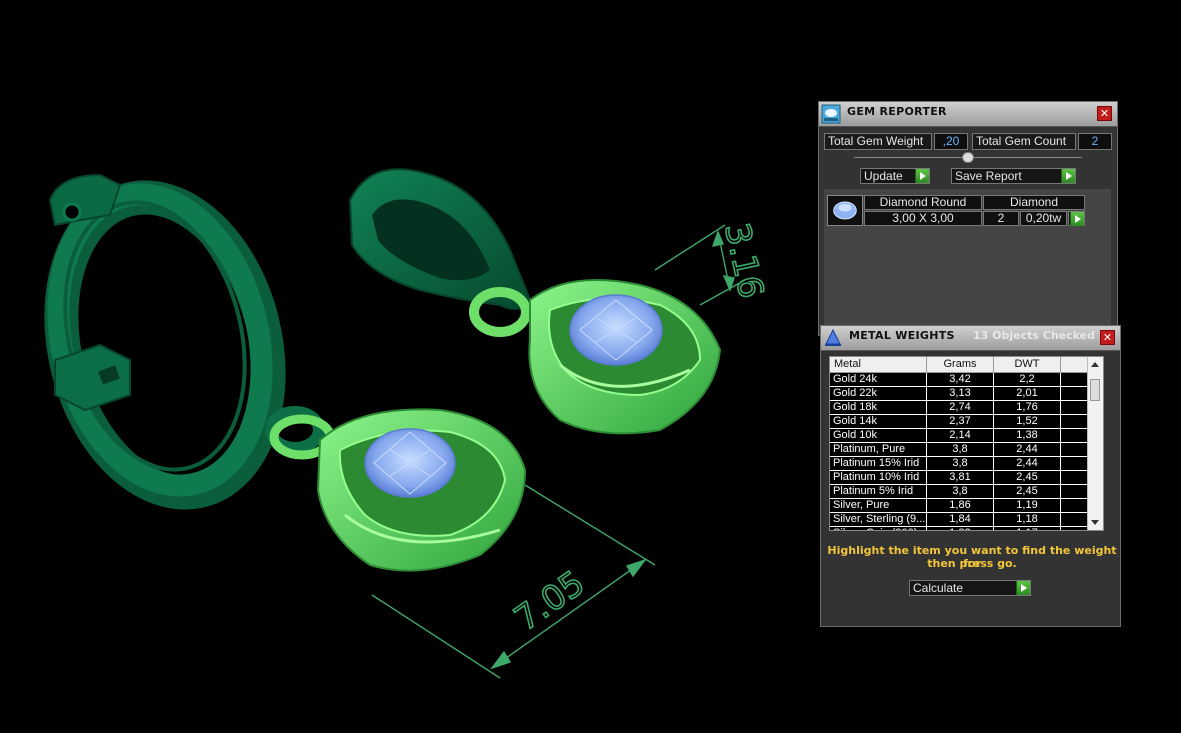 The width and height of the screenshot is (1181, 733). I want to click on cell-grams: 3,13, so click(960, 393).